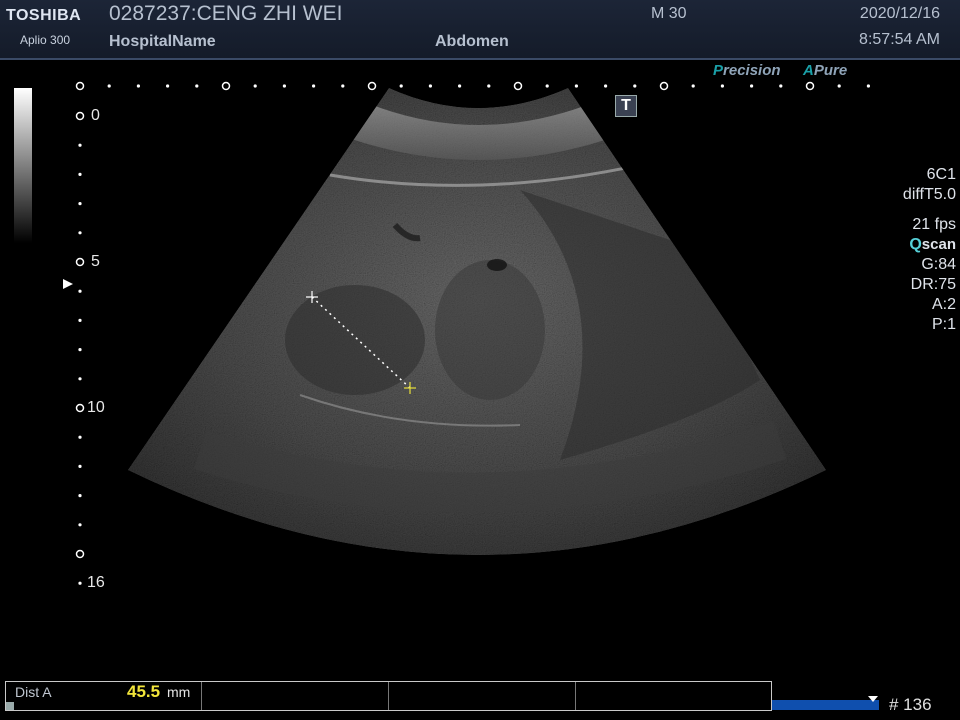 This screenshot has height=720, width=960. Describe the element at coordinates (933, 284) in the screenshot. I see `dynamic-range-value: DR:75` at that location.